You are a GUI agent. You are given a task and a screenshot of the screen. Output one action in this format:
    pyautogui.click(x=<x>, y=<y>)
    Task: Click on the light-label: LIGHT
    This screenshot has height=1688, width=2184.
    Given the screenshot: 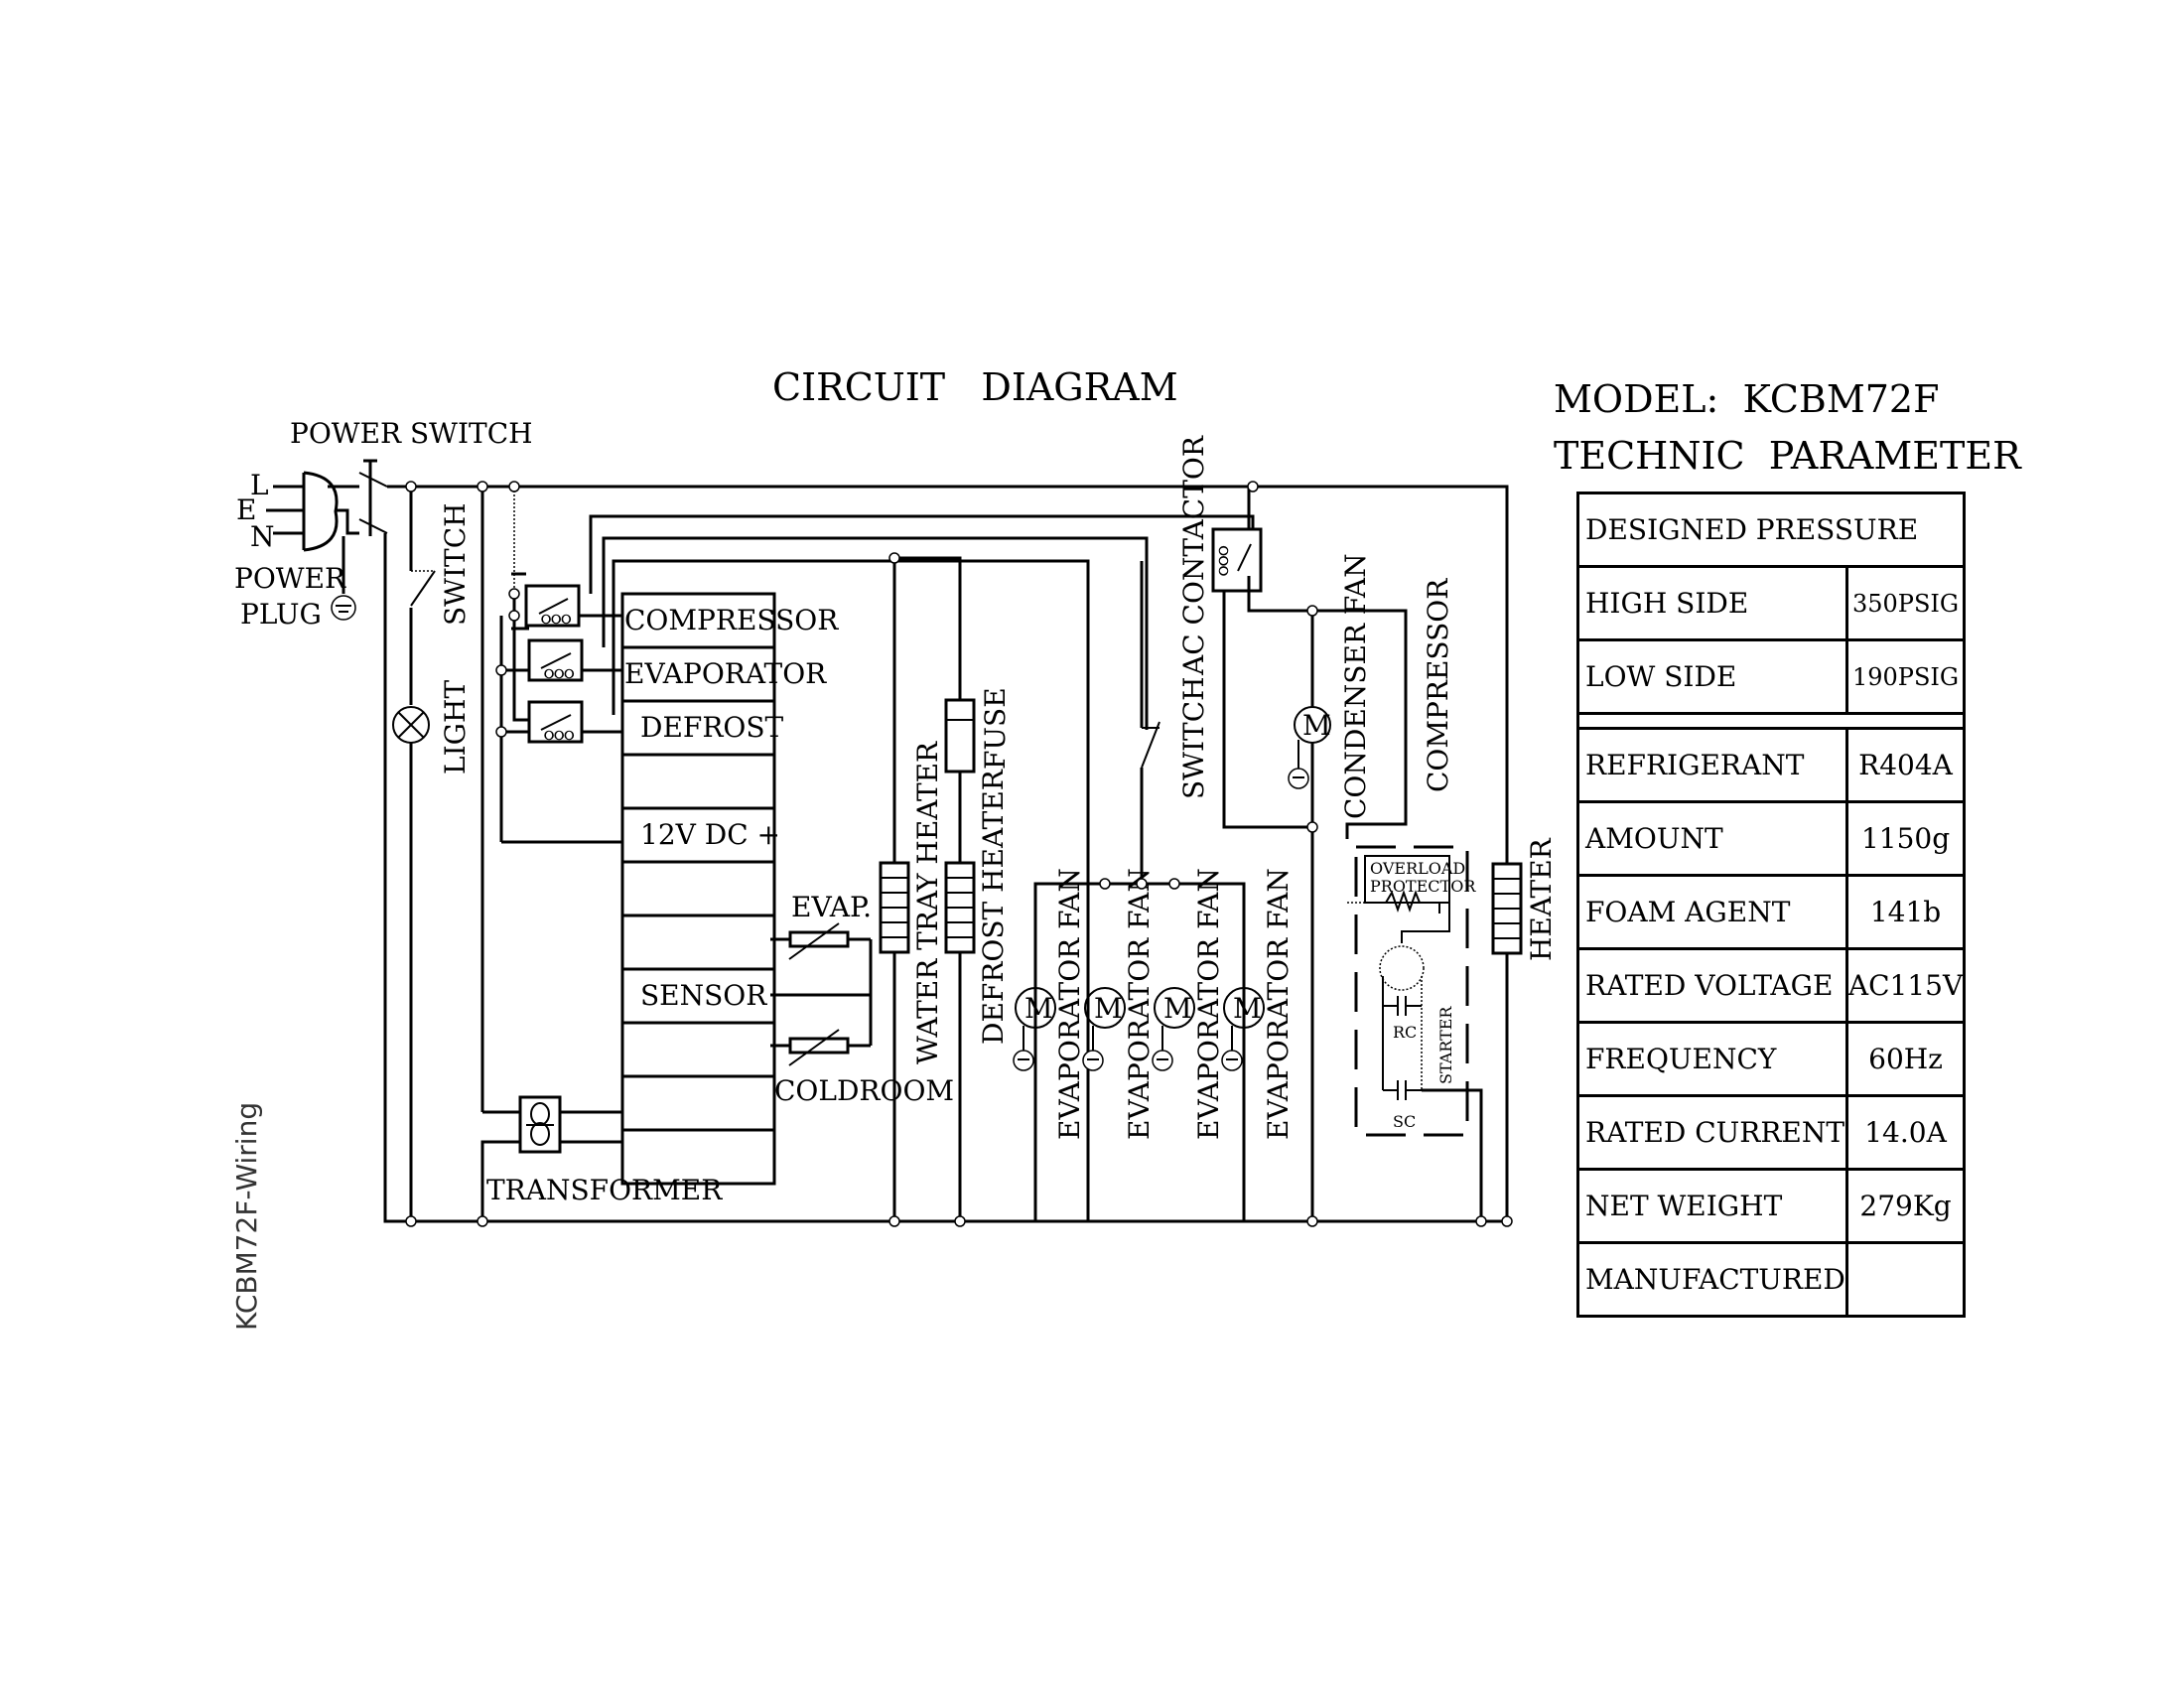 What is the action you would take?
    pyautogui.click(x=455, y=727)
    